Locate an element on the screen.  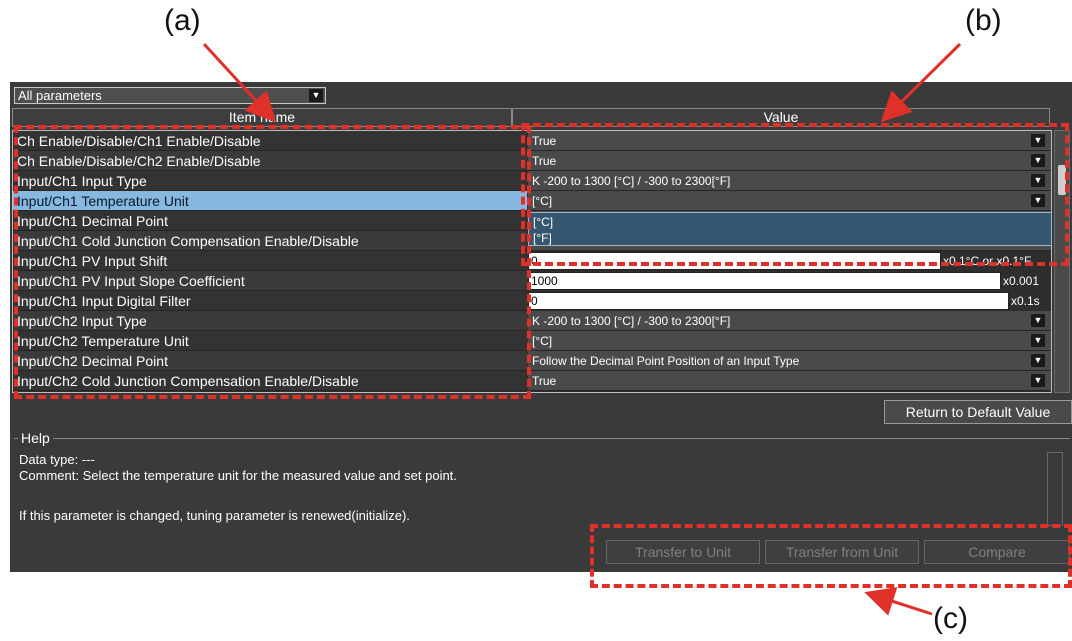
callout-c-arrow is located at coordinates (898, 601).